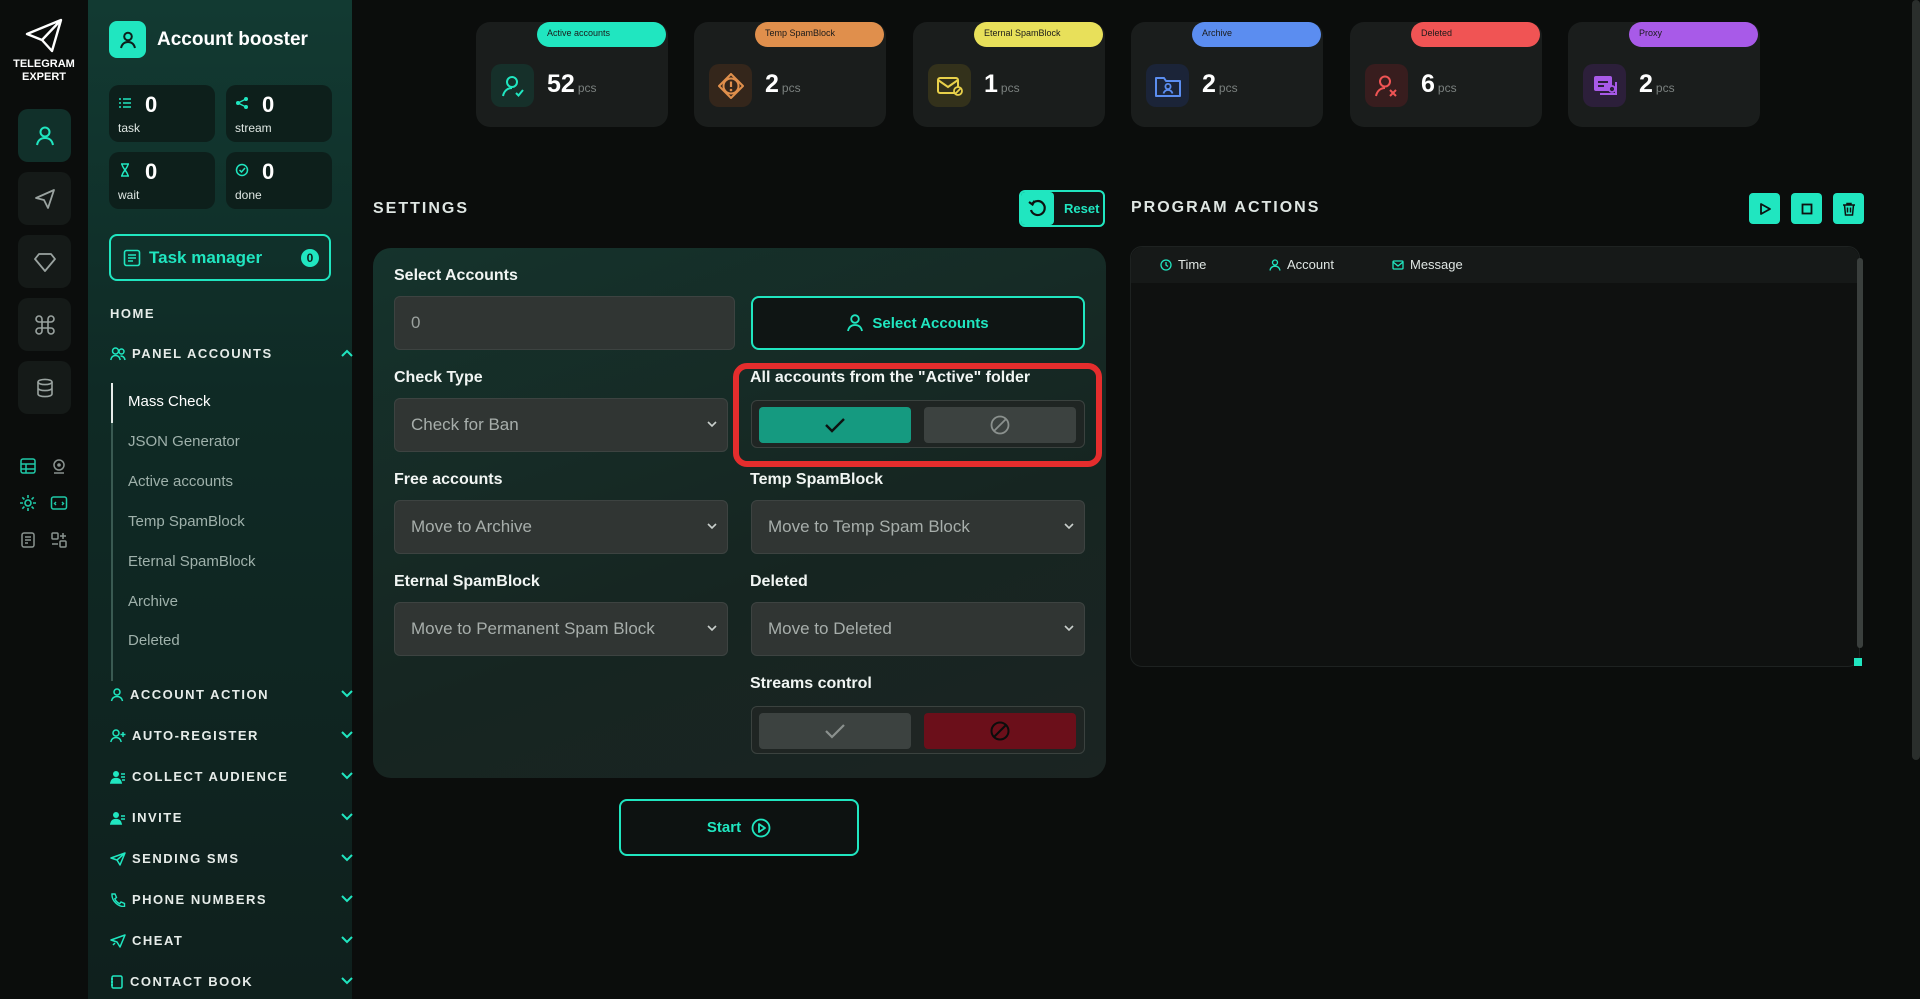  Describe the element at coordinates (561, 527) in the screenshot. I see `free-accounts-select: Move to Archive` at that location.